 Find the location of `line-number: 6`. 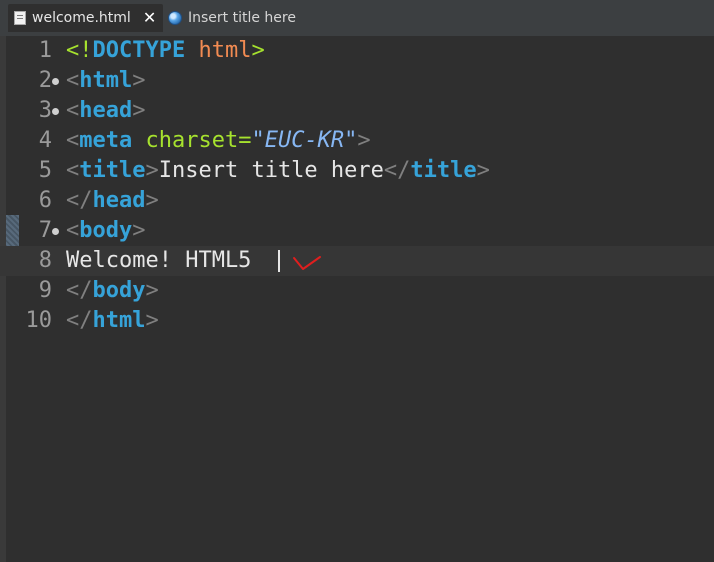

line-number: 6 is located at coordinates (45, 200).